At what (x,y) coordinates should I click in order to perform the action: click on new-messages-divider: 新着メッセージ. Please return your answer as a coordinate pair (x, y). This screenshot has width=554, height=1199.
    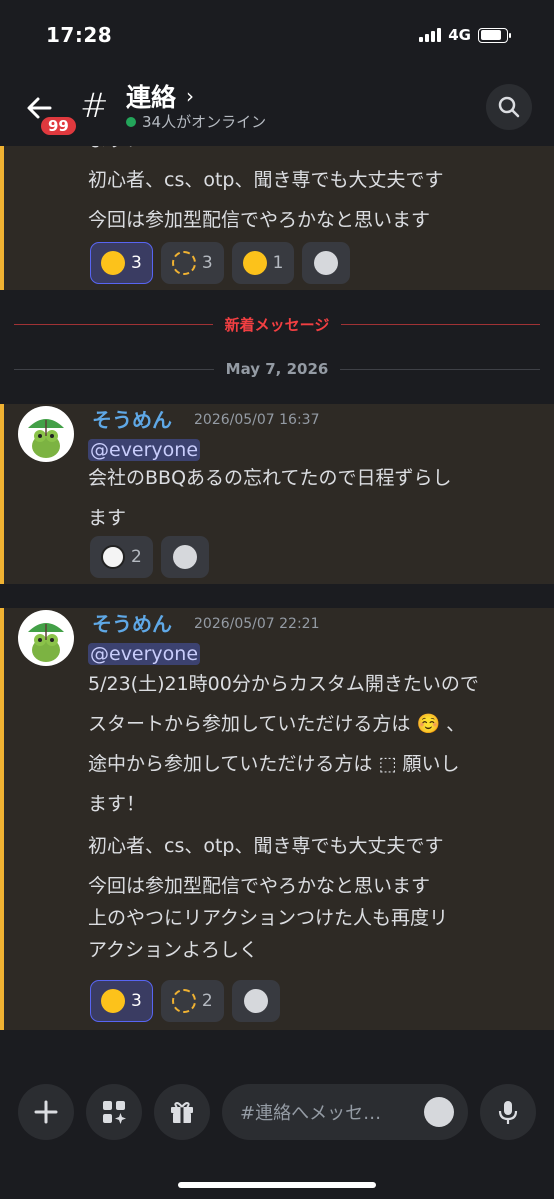
    Looking at the image, I should click on (277, 324).